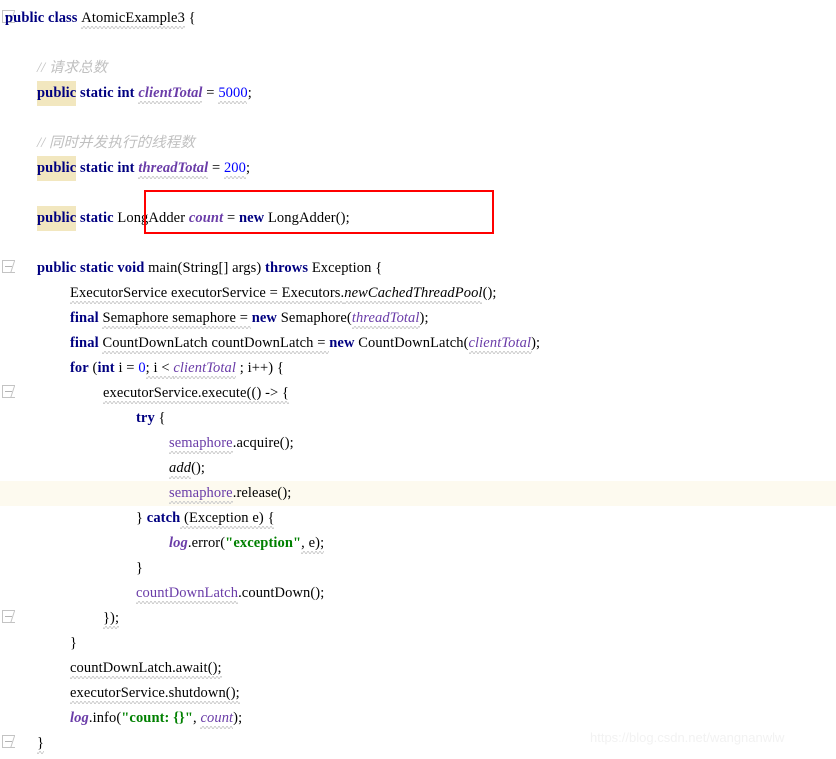 This screenshot has height=759, width=836. Describe the element at coordinates (72, 68) in the screenshot. I see `code-token: // 请求总数` at that location.